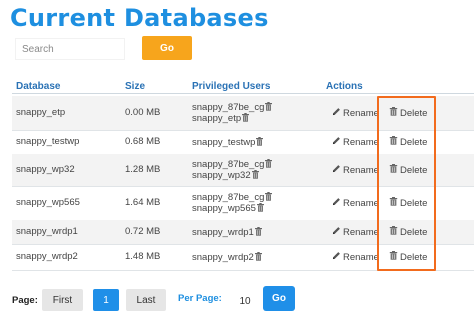  I want to click on per-page-label: Per Page:, so click(200, 298).